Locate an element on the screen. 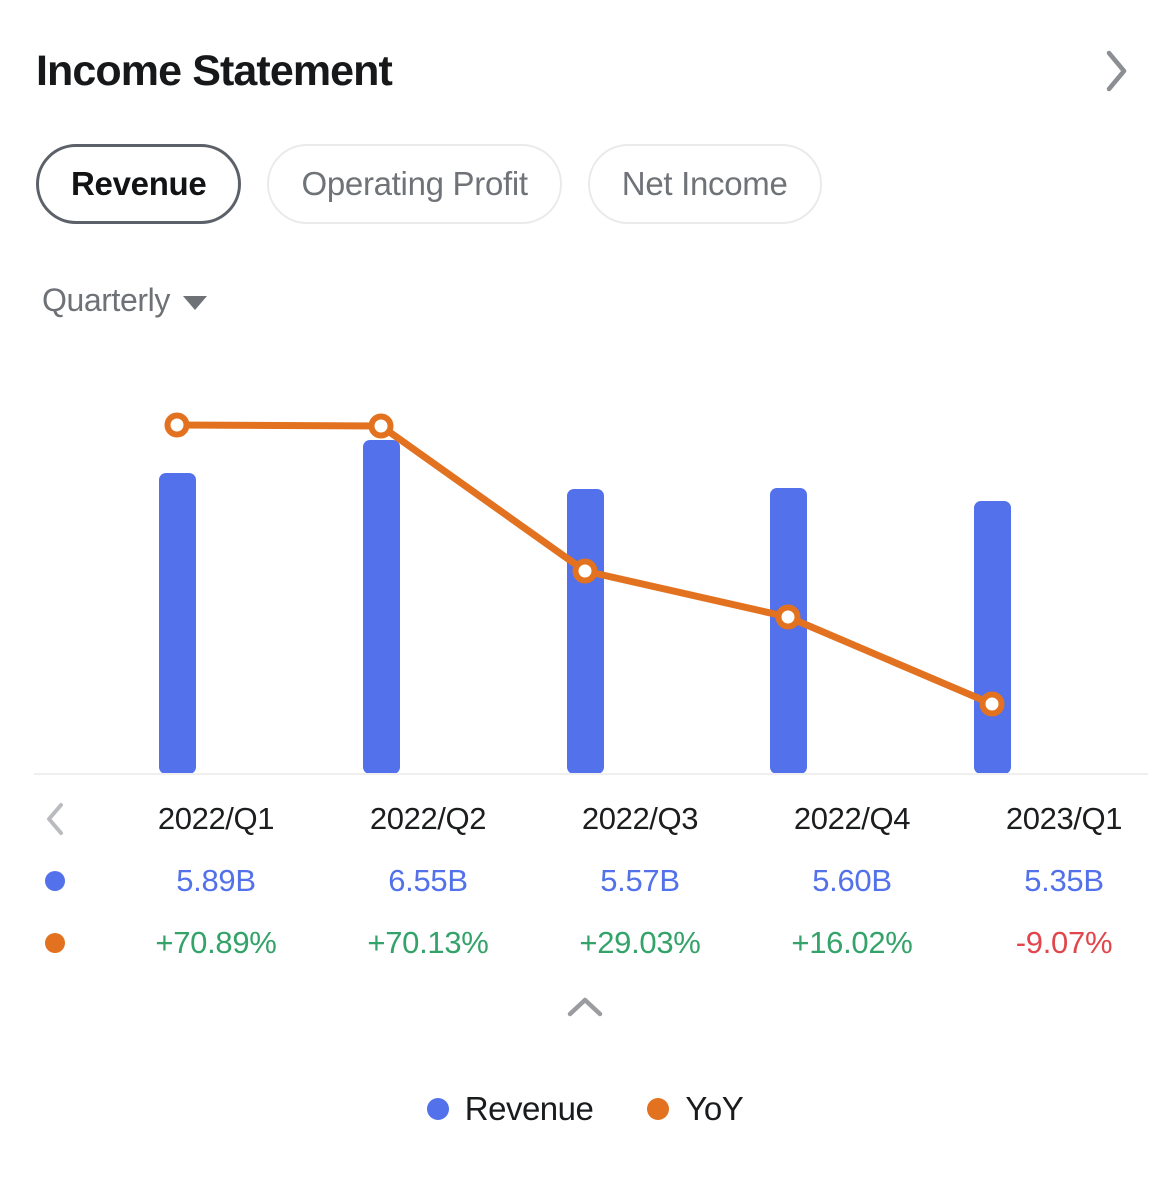  bar-2022-q4 is located at coordinates (788, 631).